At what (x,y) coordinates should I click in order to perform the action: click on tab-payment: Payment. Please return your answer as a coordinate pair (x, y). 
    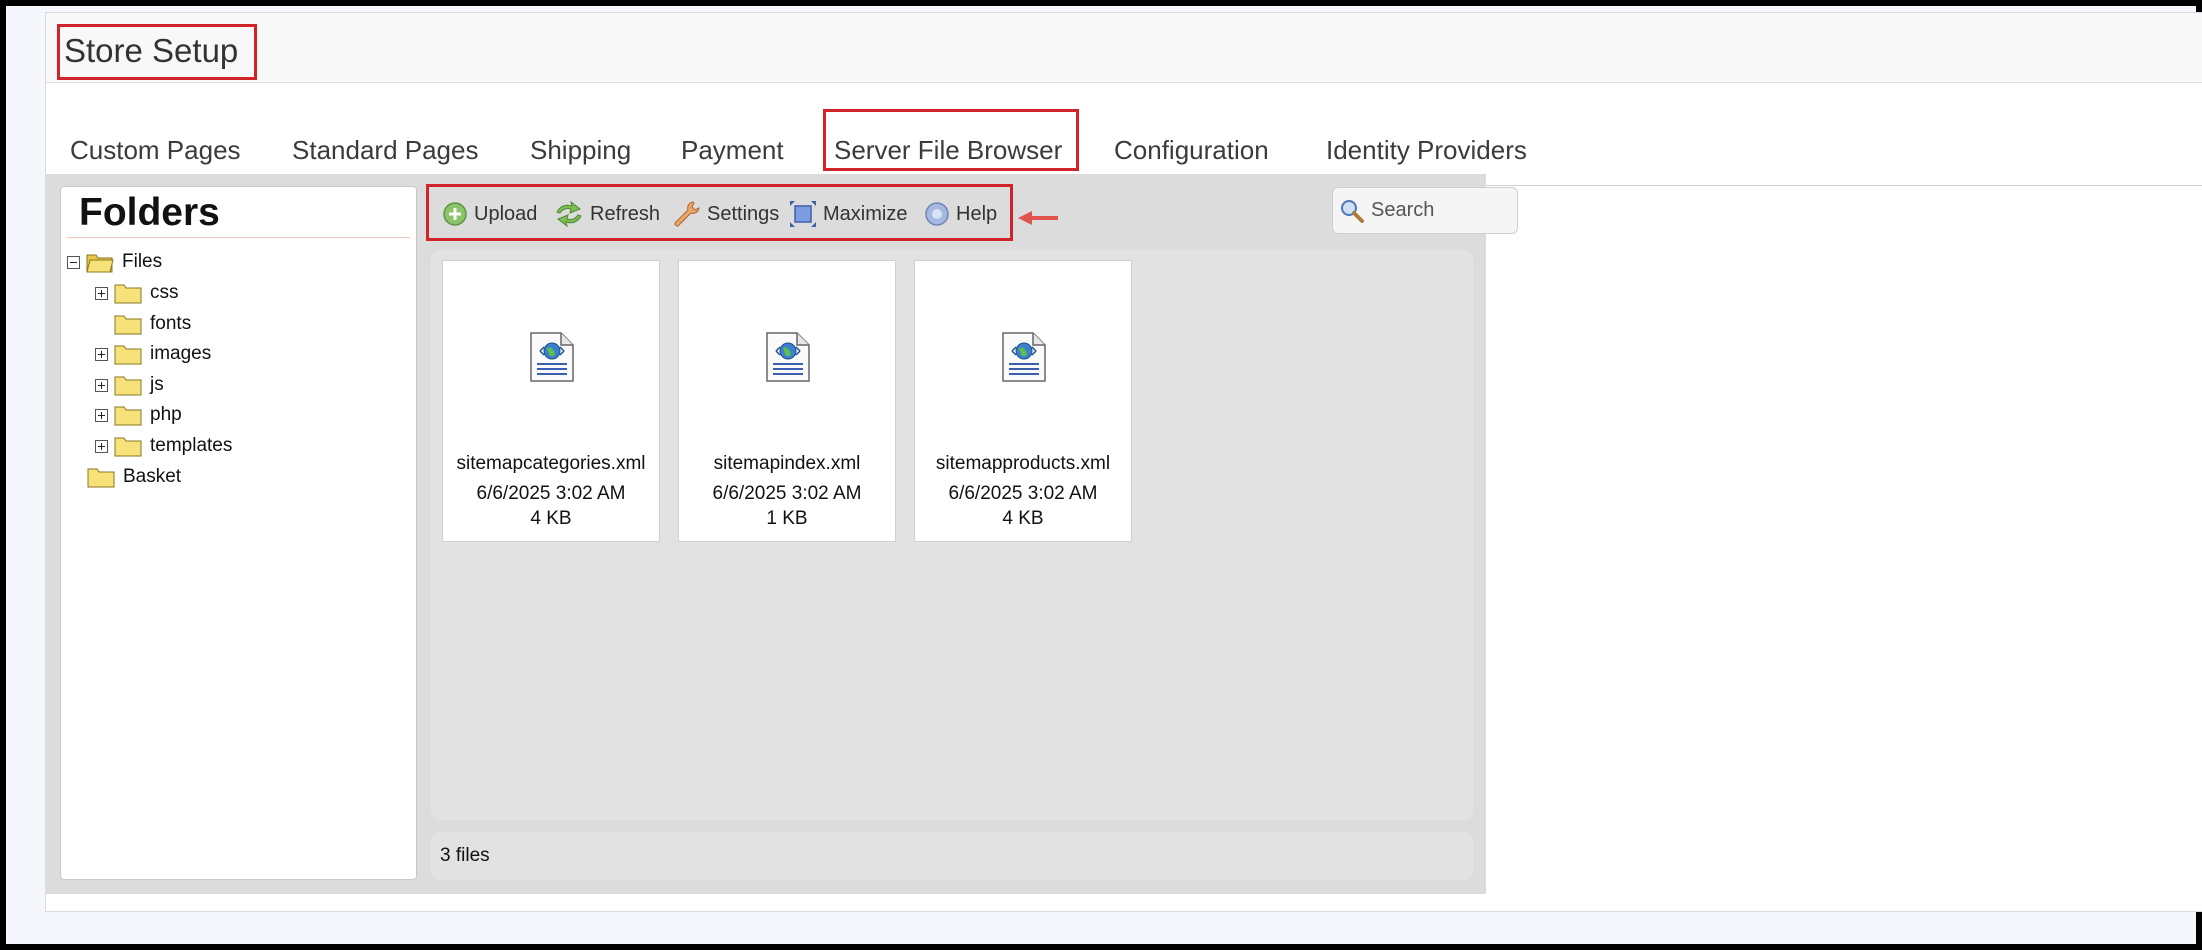
    Looking at the image, I should click on (732, 150).